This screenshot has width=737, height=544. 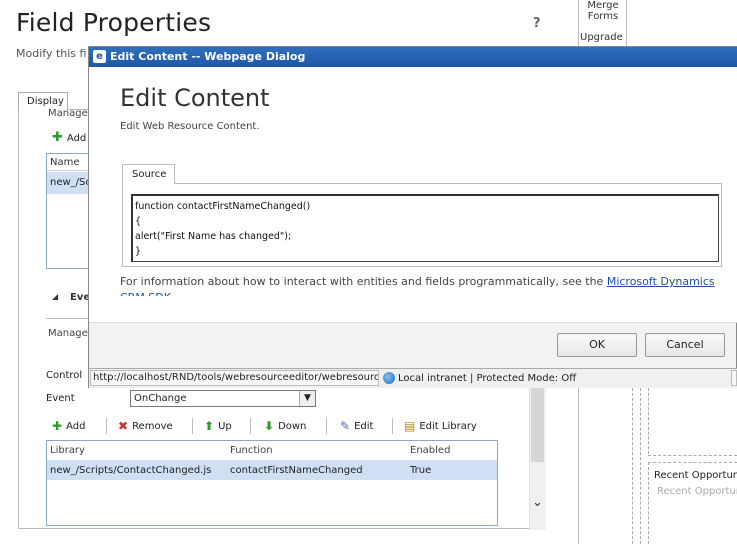 I want to click on security-zone: Local intranet | Protected Mode: Off, so click(x=556, y=378).